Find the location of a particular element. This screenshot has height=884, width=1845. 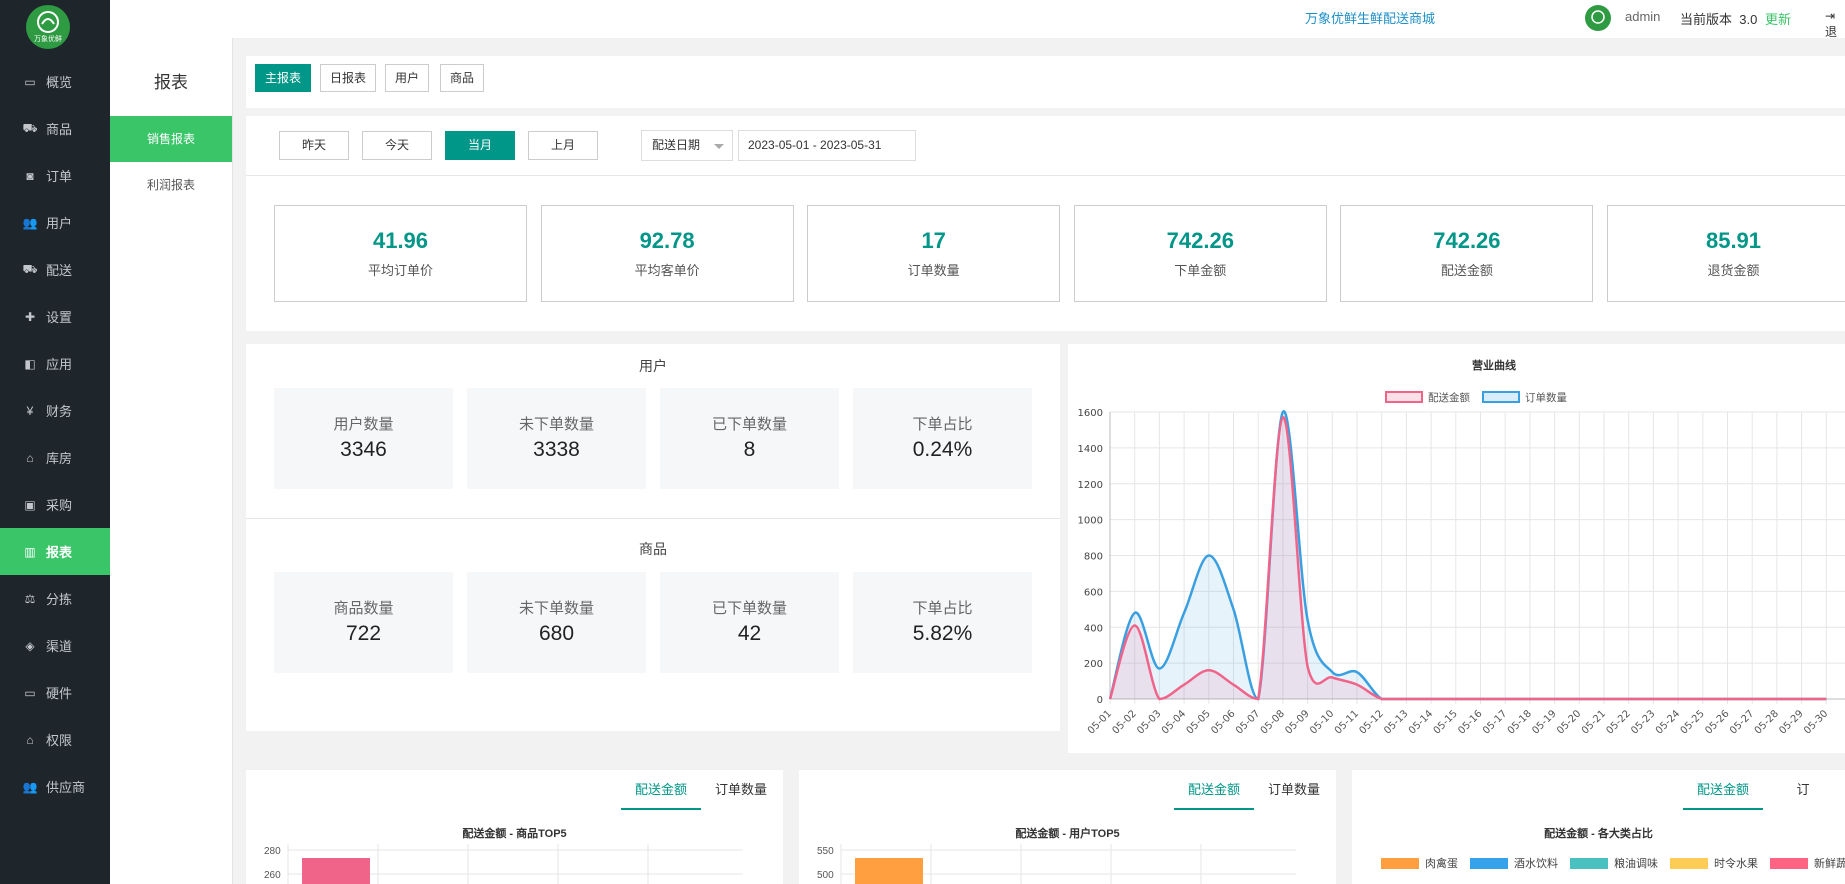

sidebar-item: ⚖ 分拣 is located at coordinates (55, 598).